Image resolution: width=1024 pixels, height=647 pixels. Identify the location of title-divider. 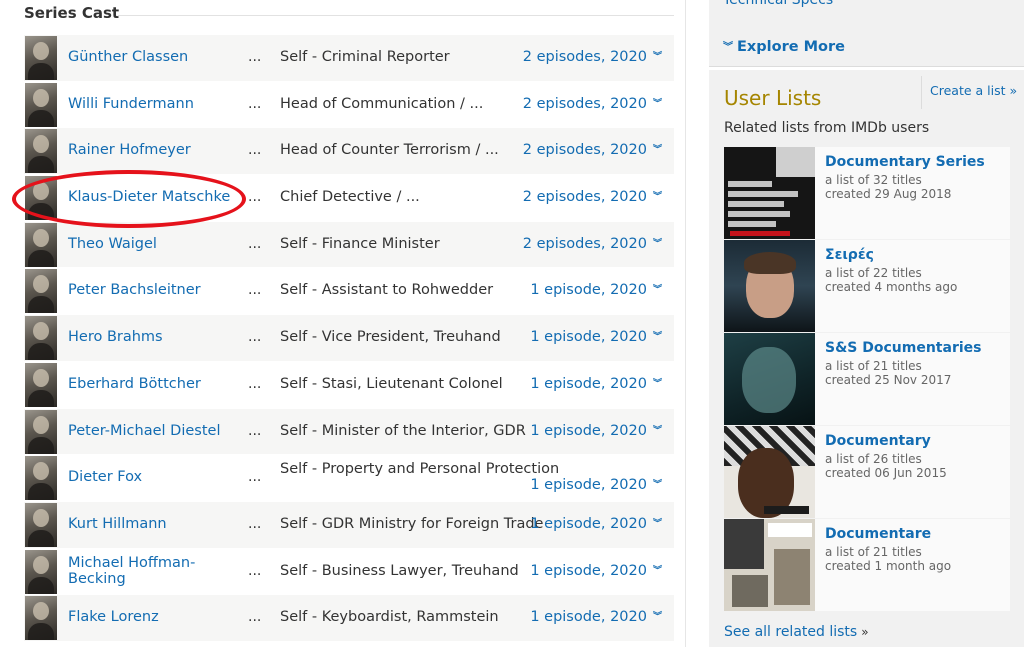
(396, 15).